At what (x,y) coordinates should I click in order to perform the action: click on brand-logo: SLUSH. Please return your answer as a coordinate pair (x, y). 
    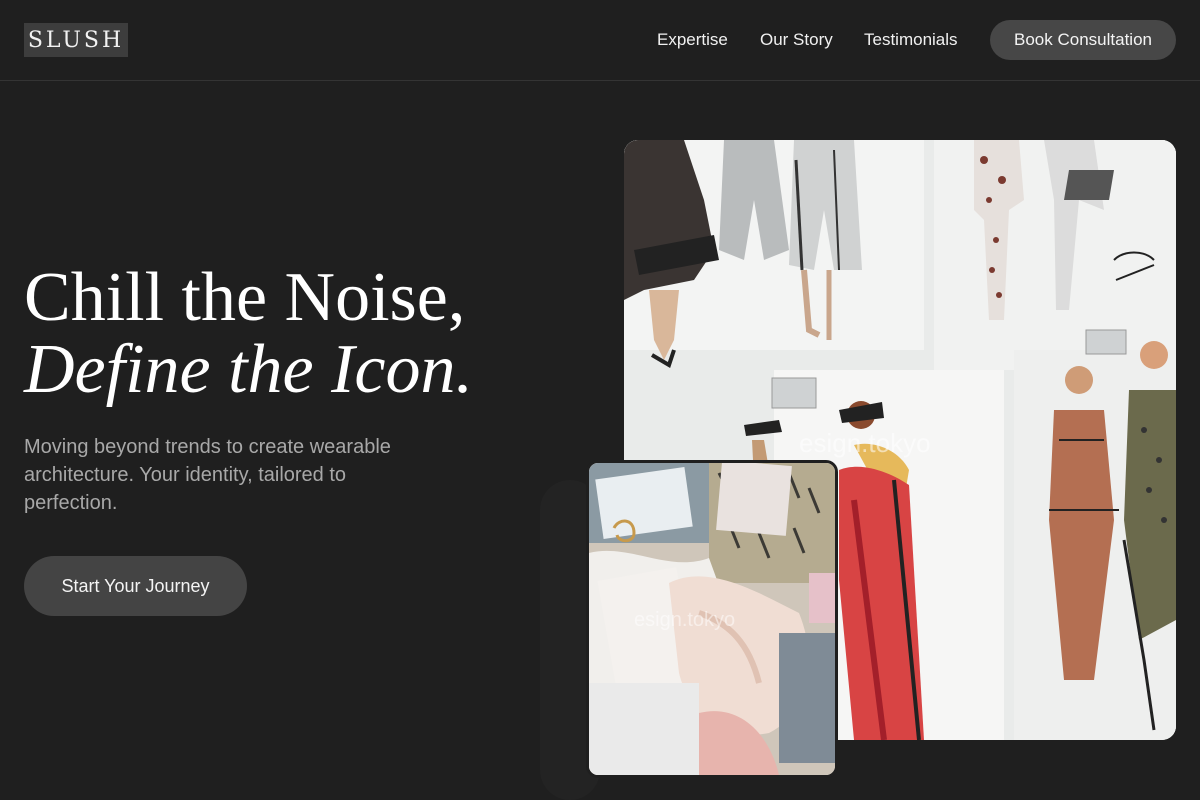
    Looking at the image, I should click on (76, 40).